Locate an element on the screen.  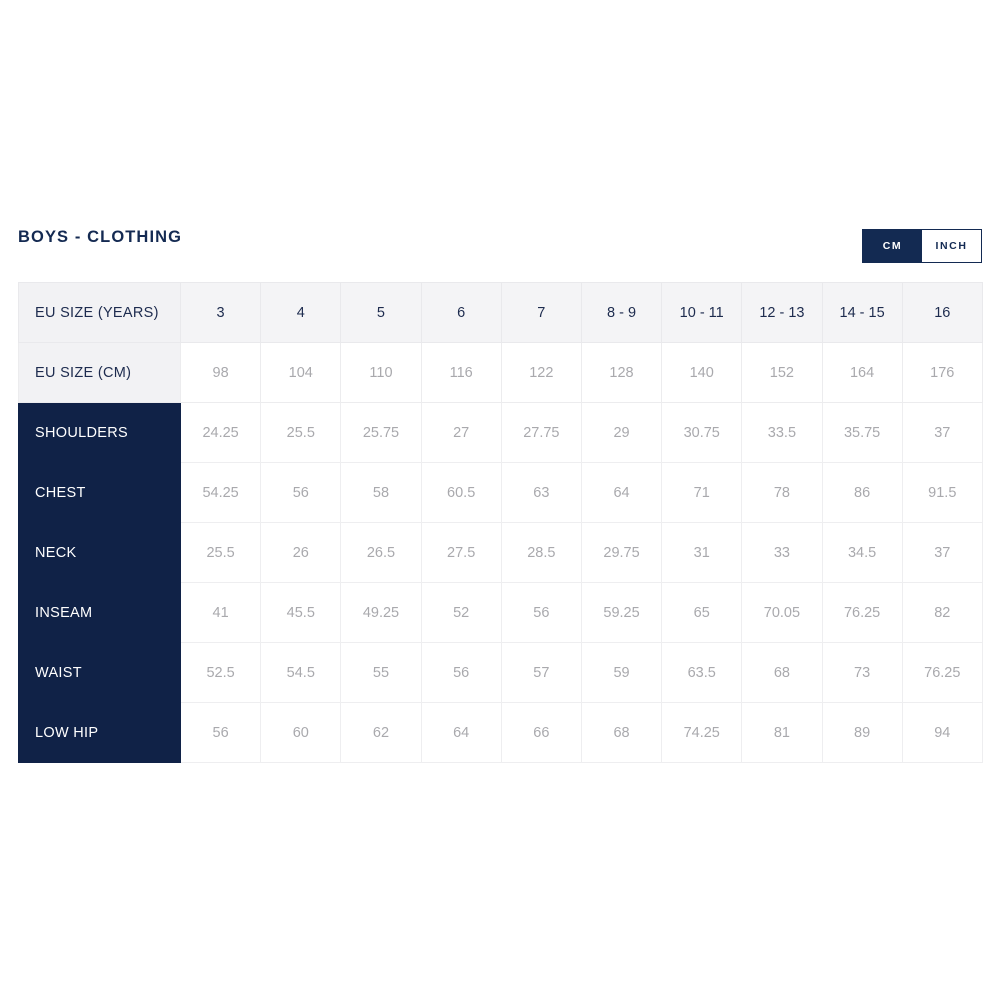
cell-eu-size-cm-4: 122 is located at coordinates (541, 372).